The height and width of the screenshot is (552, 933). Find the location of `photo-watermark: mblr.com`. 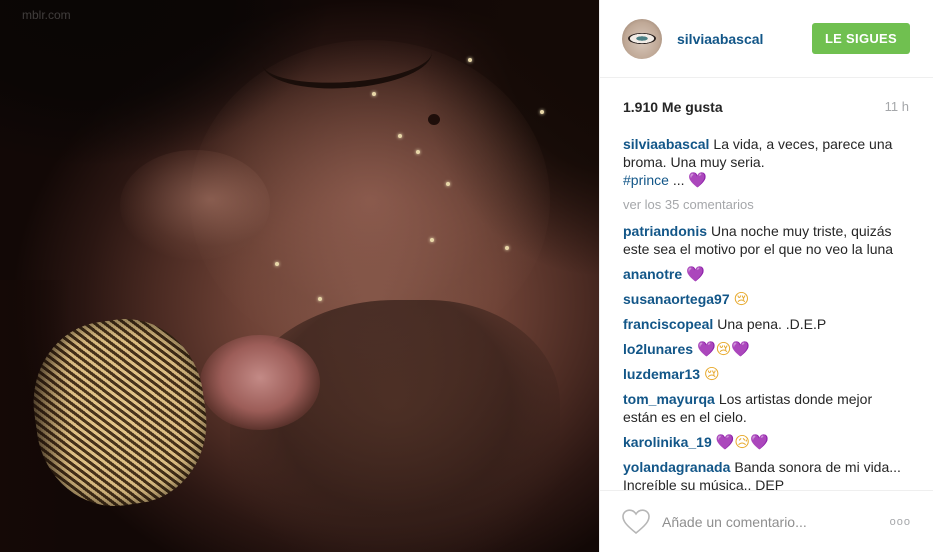

photo-watermark: mblr.com is located at coordinates (46, 15).